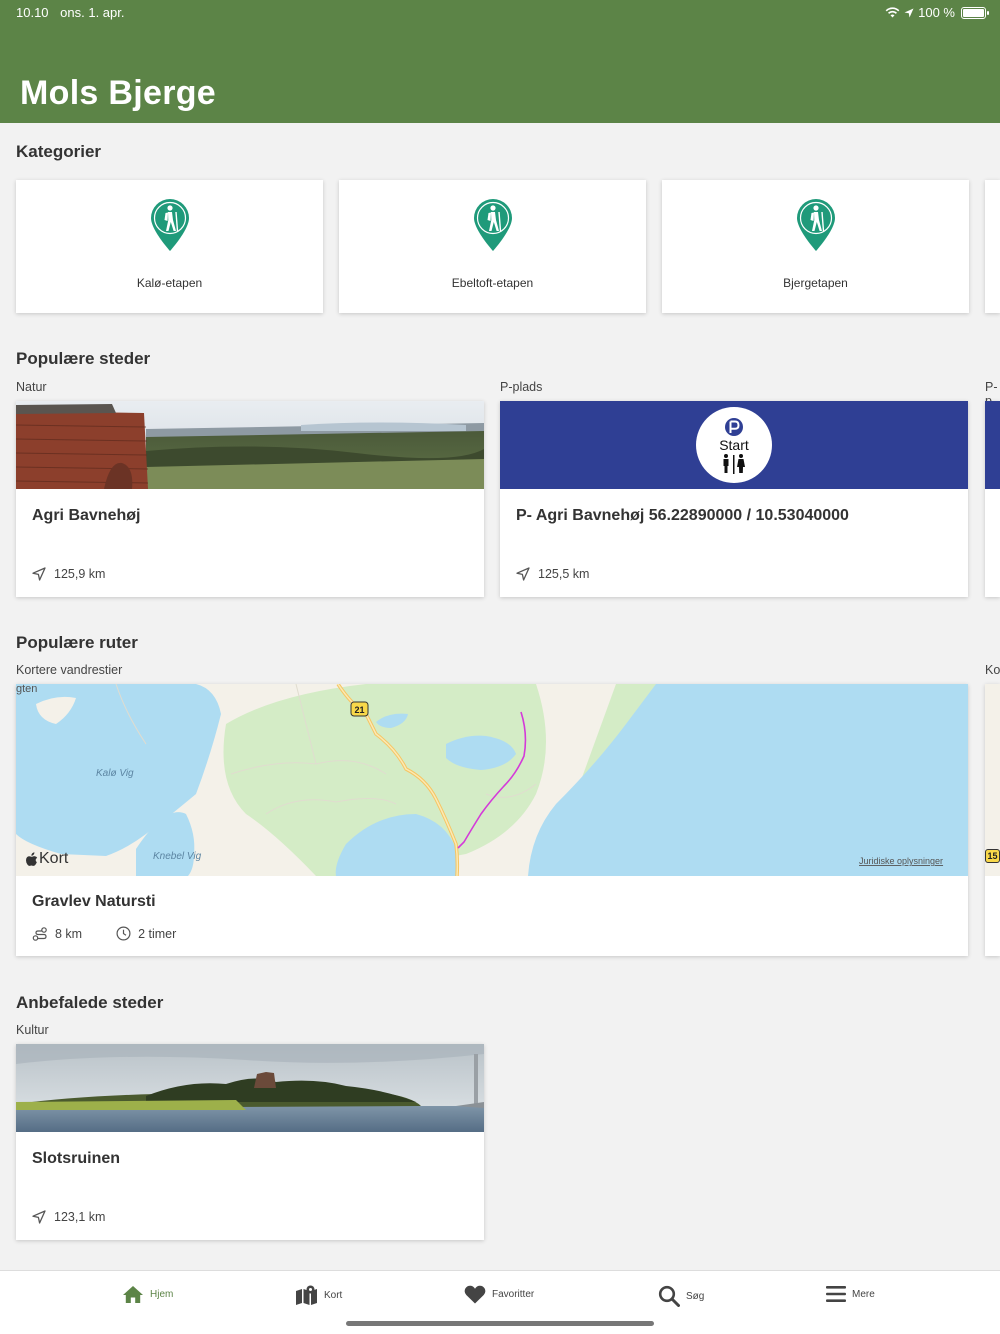  Describe the element at coordinates (669, 1296) in the screenshot. I see `search-icon` at that location.